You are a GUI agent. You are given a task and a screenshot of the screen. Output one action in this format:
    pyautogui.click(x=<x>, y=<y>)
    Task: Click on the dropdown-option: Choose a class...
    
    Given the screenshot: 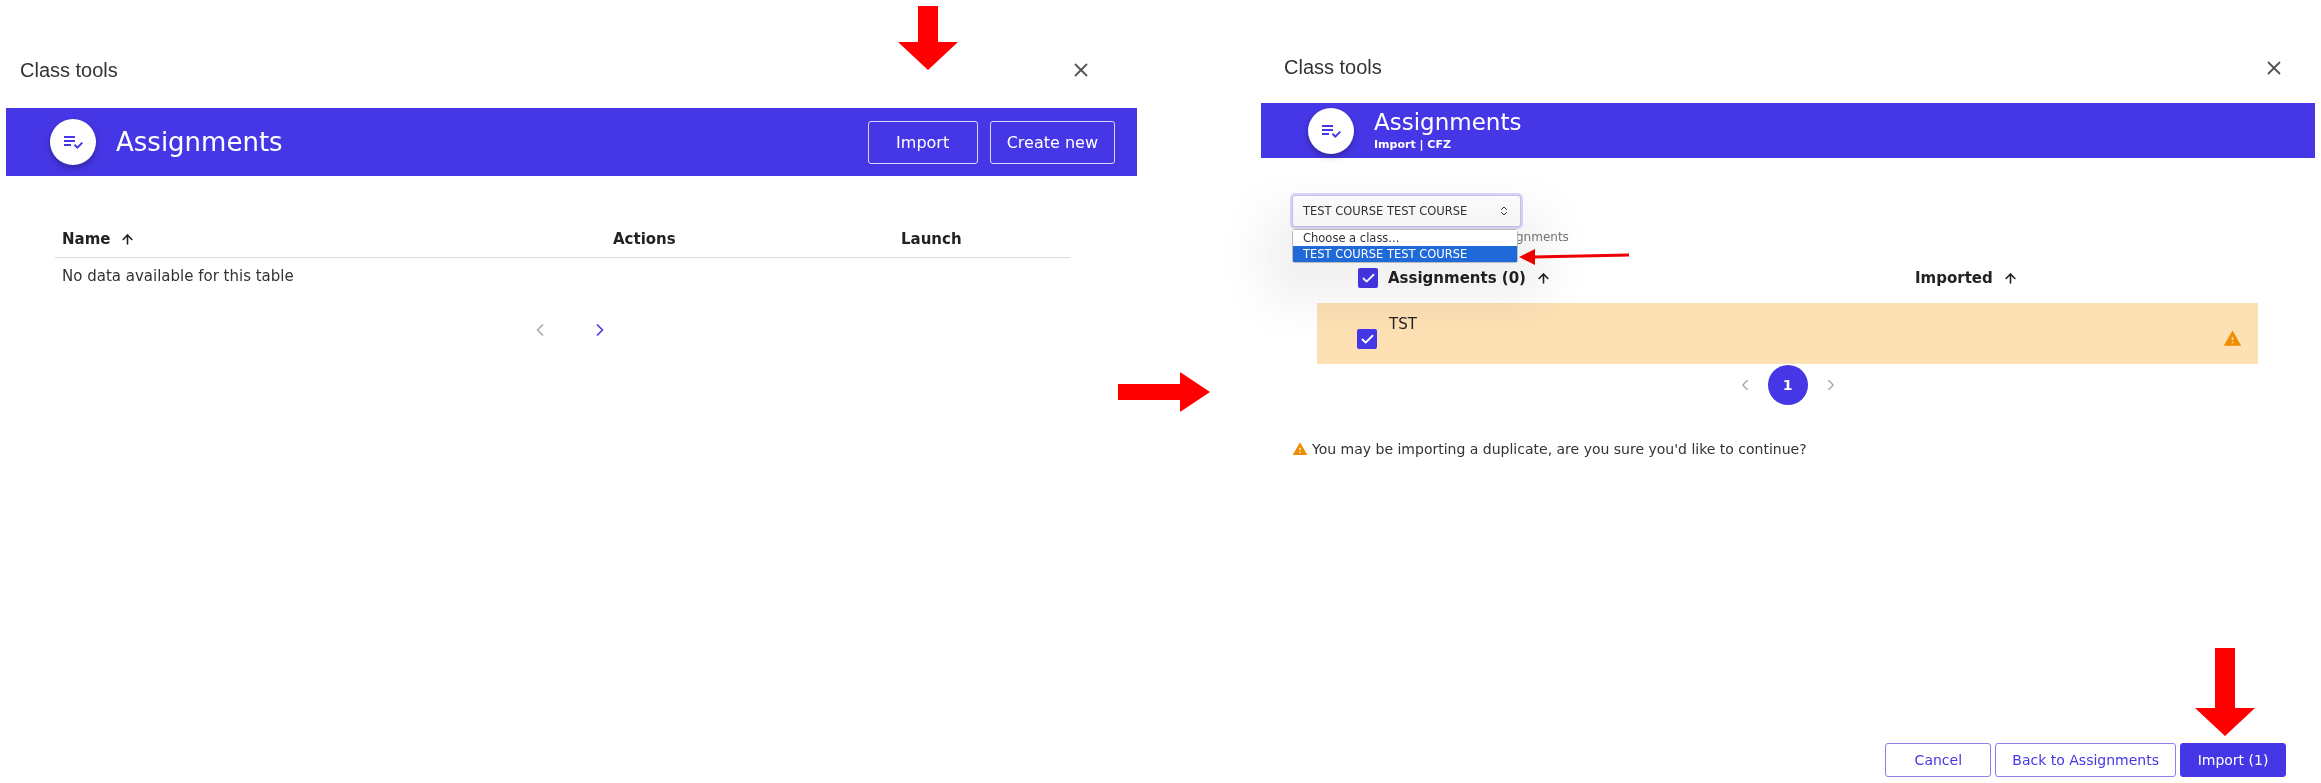 What is the action you would take?
    pyautogui.click(x=1405, y=238)
    